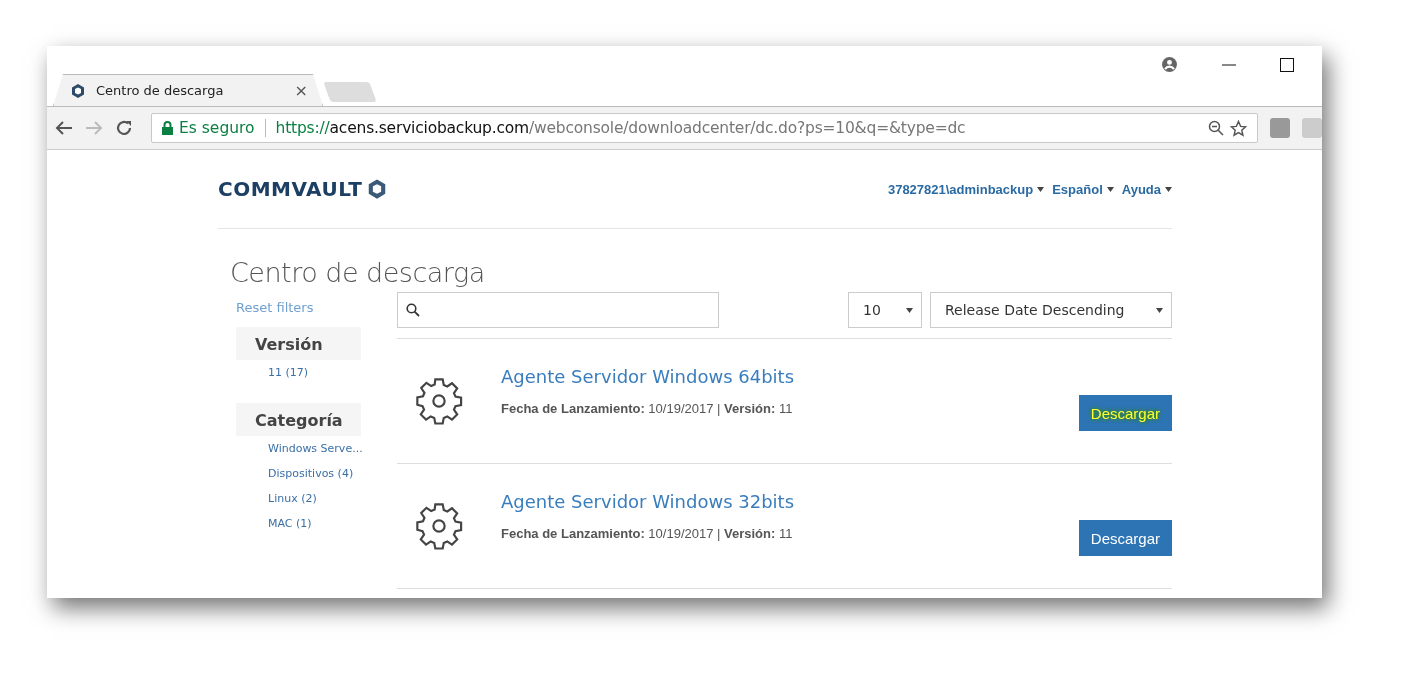  I want to click on address-bar: Es seguro https://acens.serviciobackup.com/webconsole/downloadcenter/dc.do?ps=10&q=&type=dc, so click(704, 128).